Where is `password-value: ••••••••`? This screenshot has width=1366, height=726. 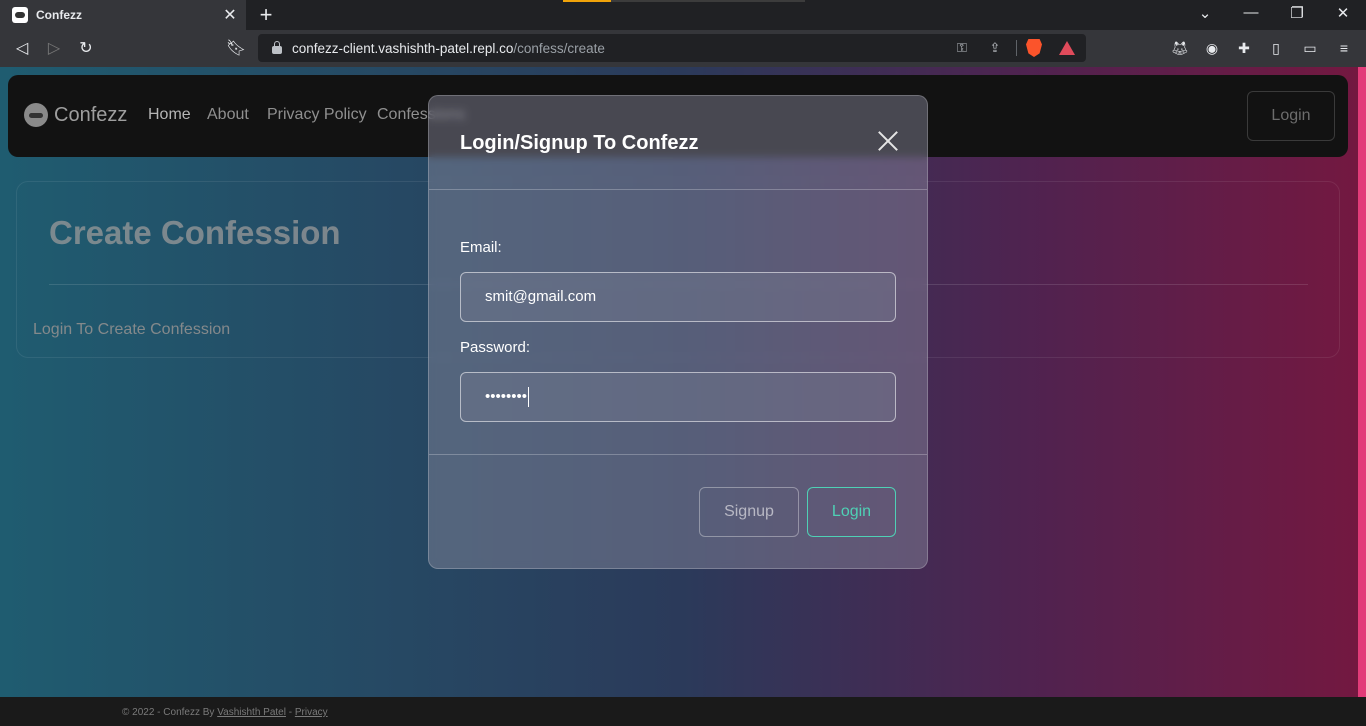 password-value: •••••••• is located at coordinates (506, 396).